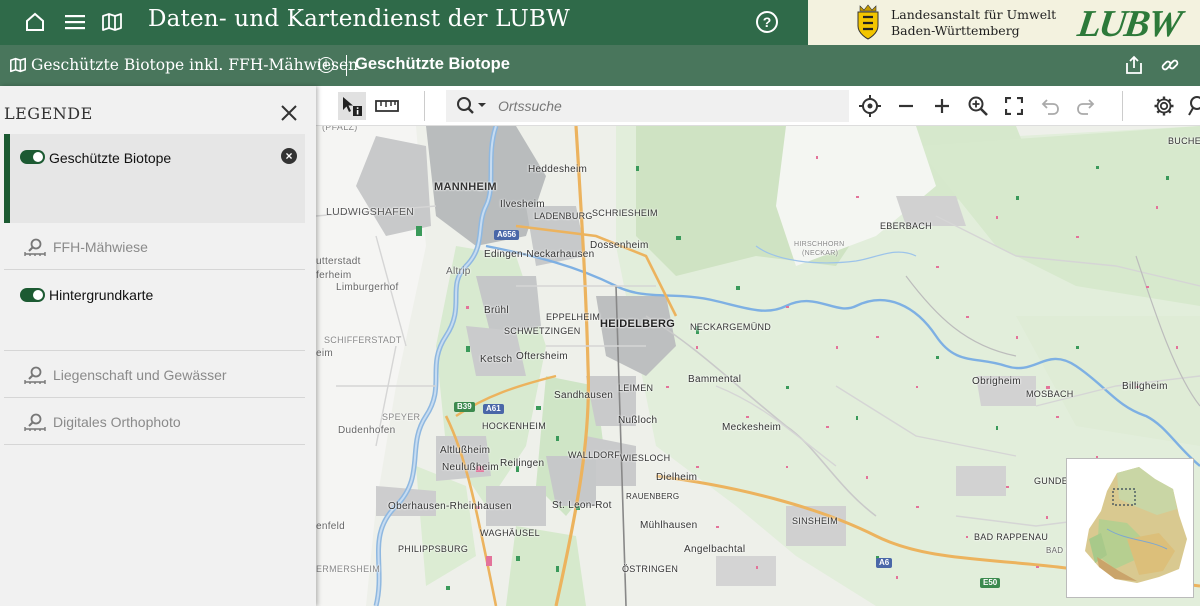  What do you see at coordinates (884, 563) in the screenshot?
I see `road-shield: A6` at bounding box center [884, 563].